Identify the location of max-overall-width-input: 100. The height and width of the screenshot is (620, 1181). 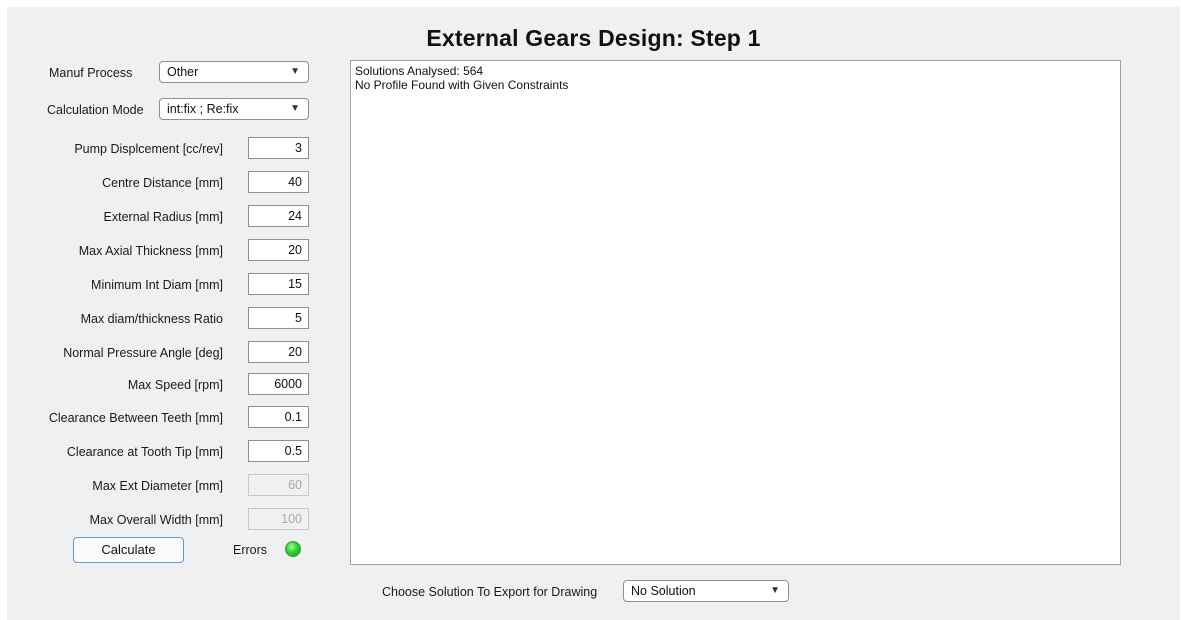
(278, 519).